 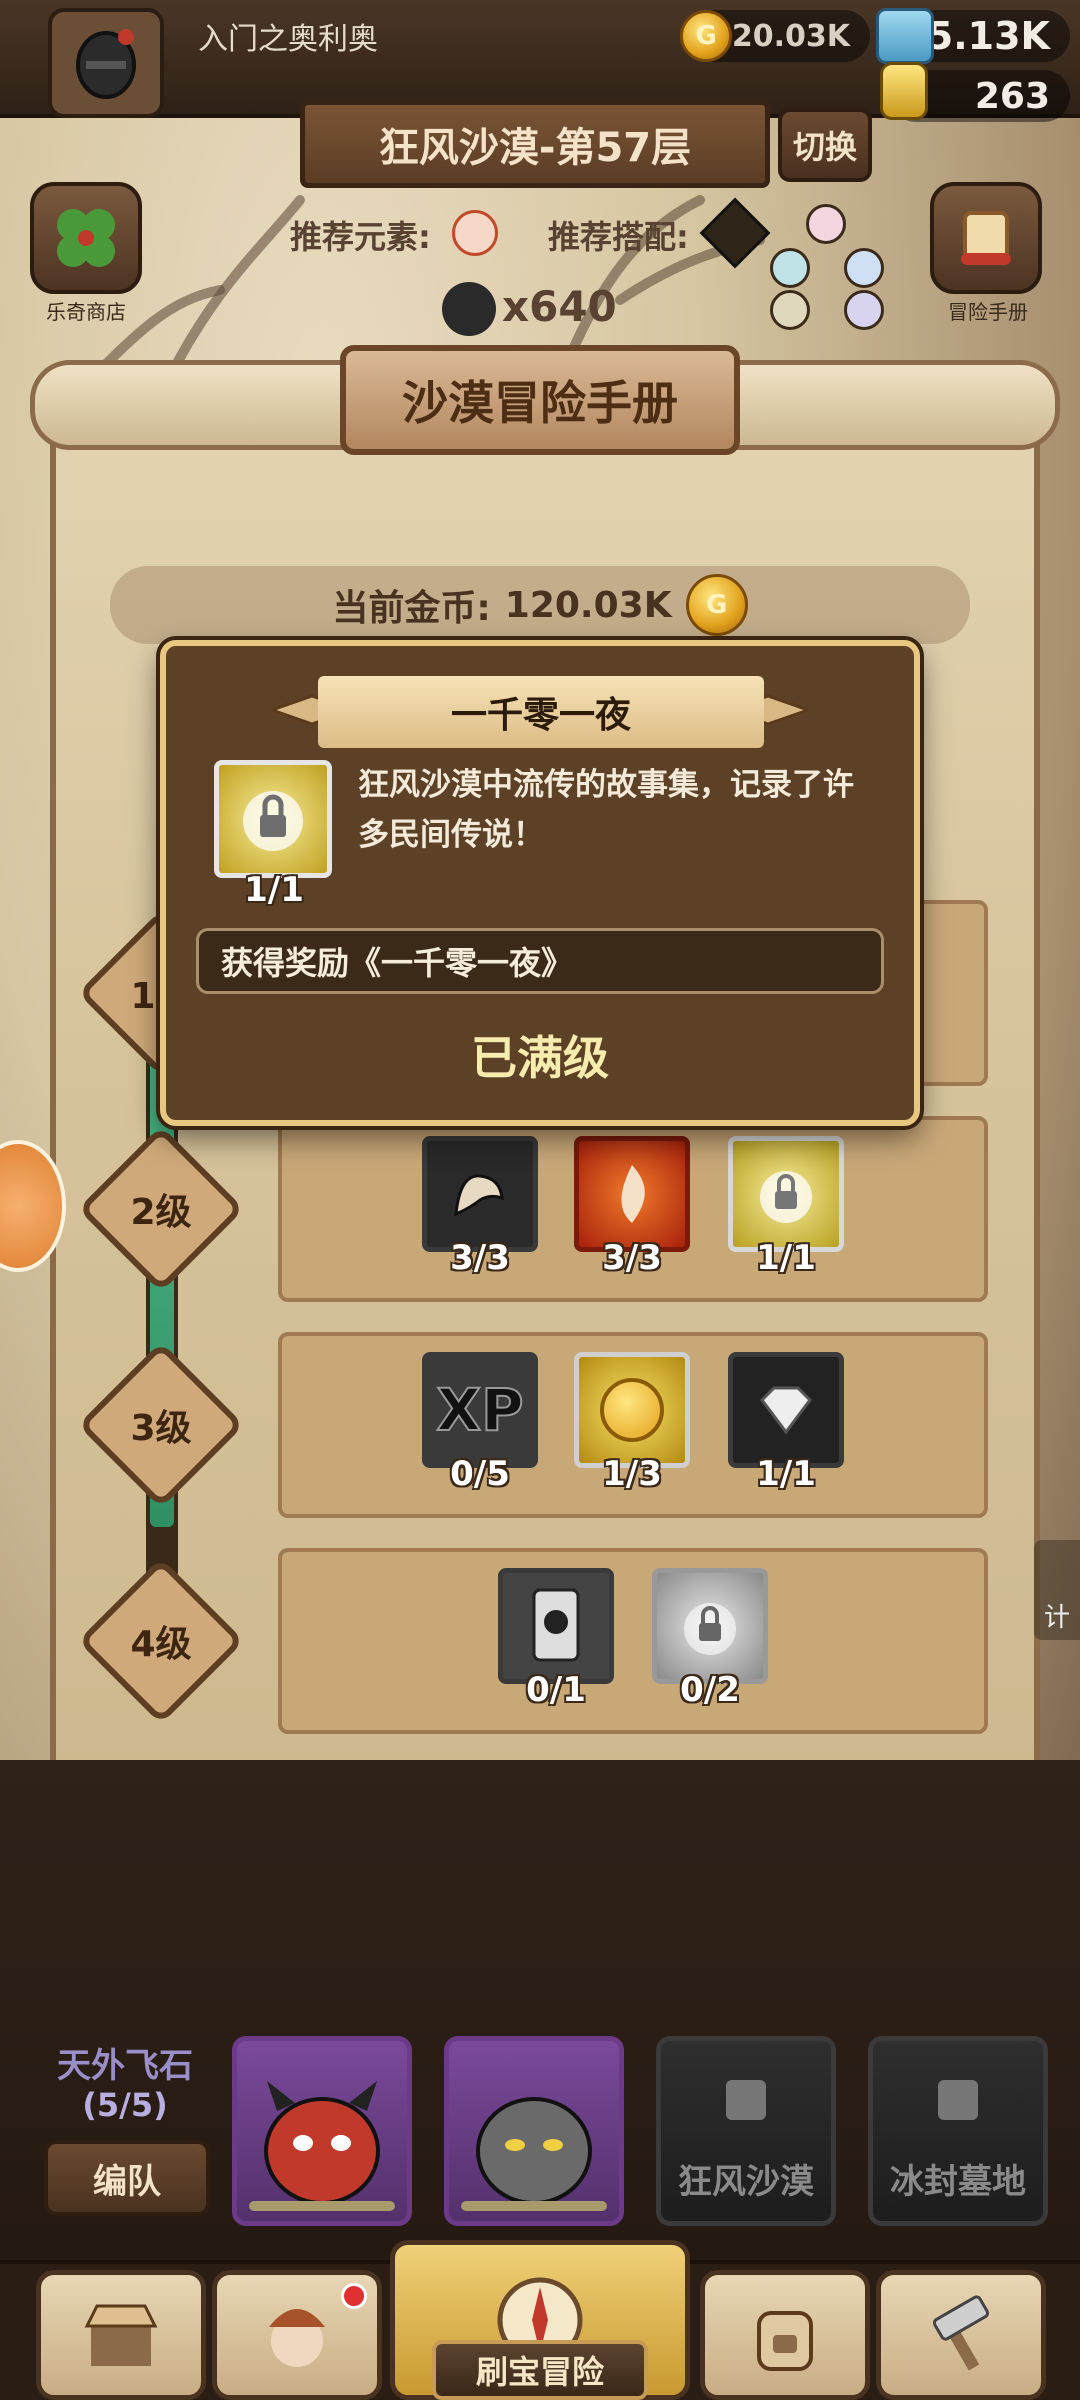 I want to click on hammer-icon, so click(x=961, y=2333).